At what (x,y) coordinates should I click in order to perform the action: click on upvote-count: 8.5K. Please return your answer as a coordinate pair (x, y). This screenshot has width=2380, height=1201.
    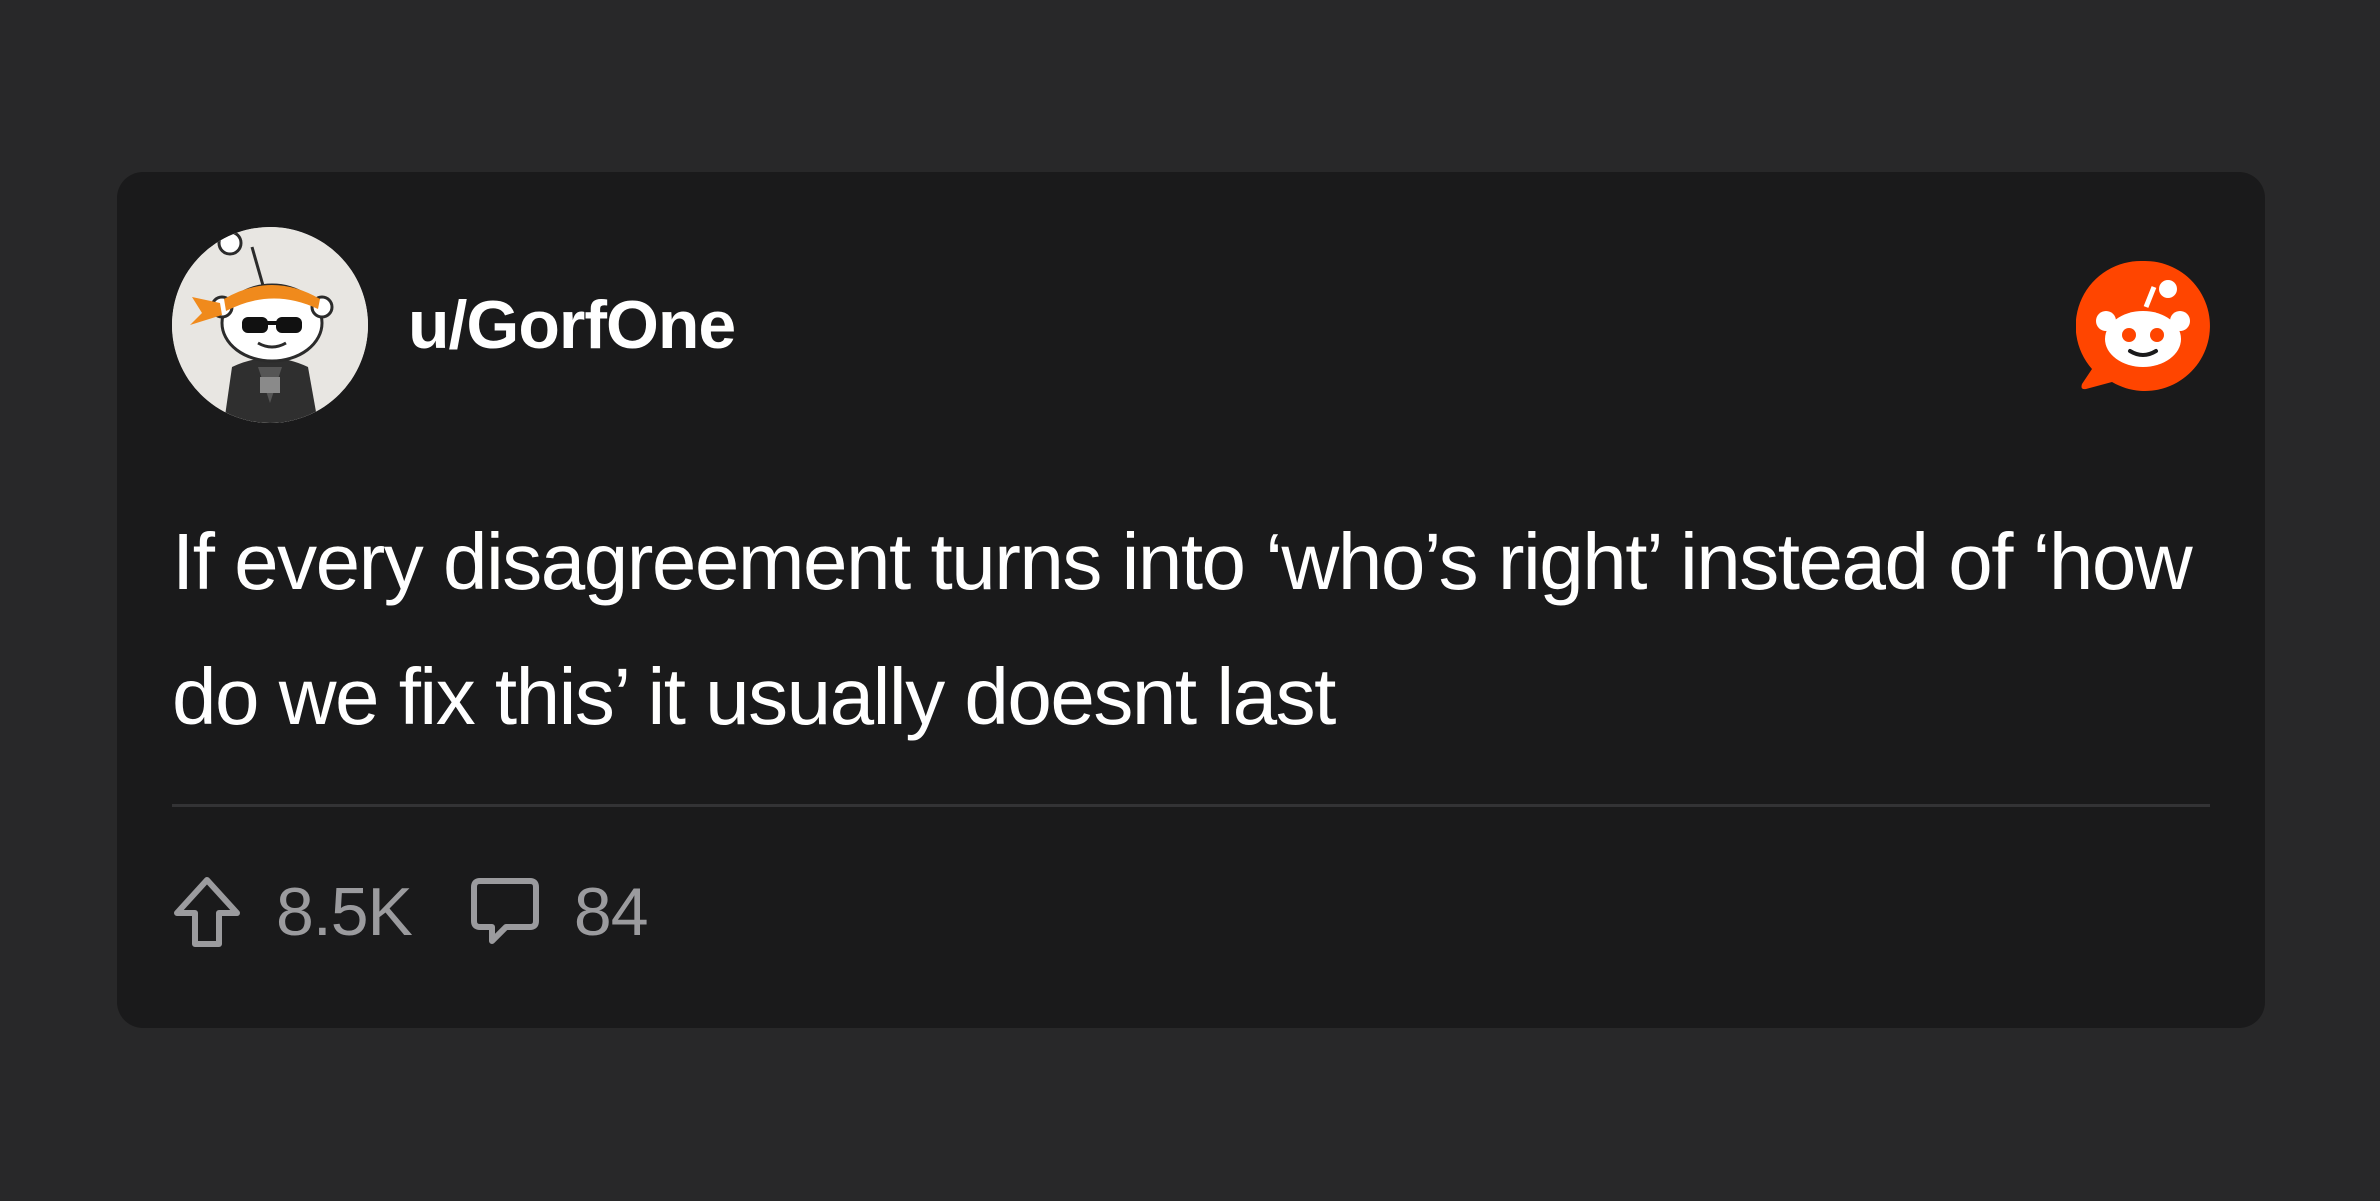
    Looking at the image, I should click on (344, 912).